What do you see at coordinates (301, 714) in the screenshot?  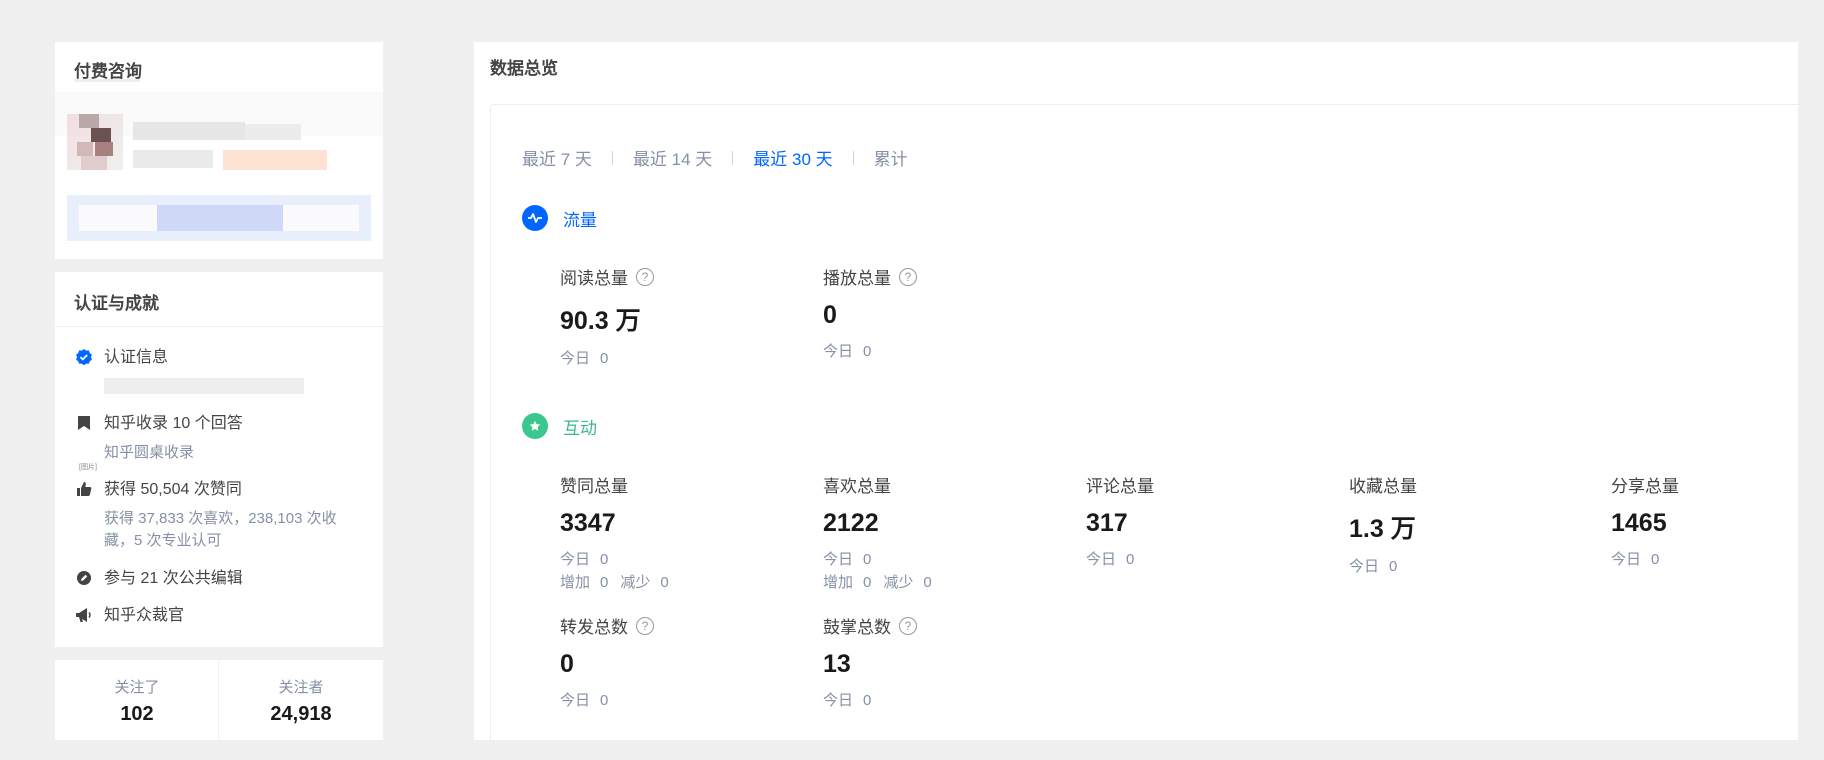 I see `followers-count: 24,918` at bounding box center [301, 714].